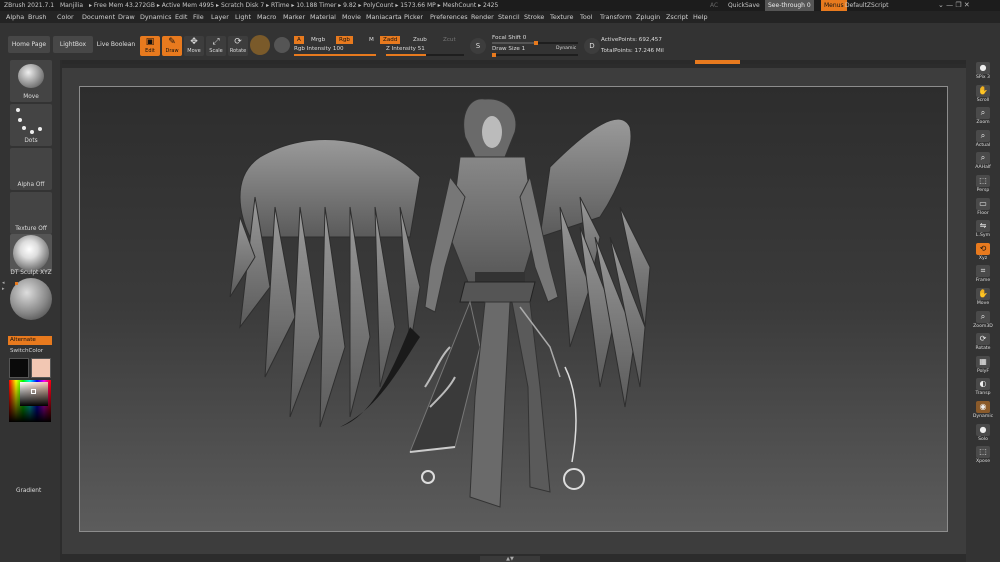 Image resolution: width=1000 pixels, height=562 pixels. Describe the element at coordinates (19, 368) in the screenshot. I see `main-color-swatch` at that location.